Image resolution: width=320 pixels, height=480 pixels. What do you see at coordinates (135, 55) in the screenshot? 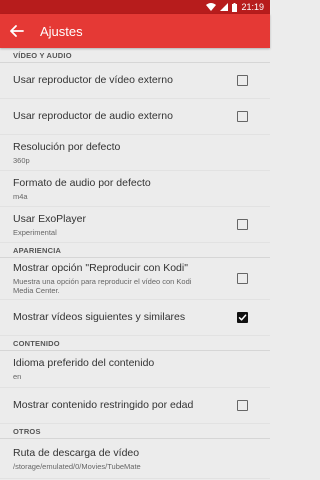
I see `section-header: VÍDEO Y AUDIO` at bounding box center [135, 55].